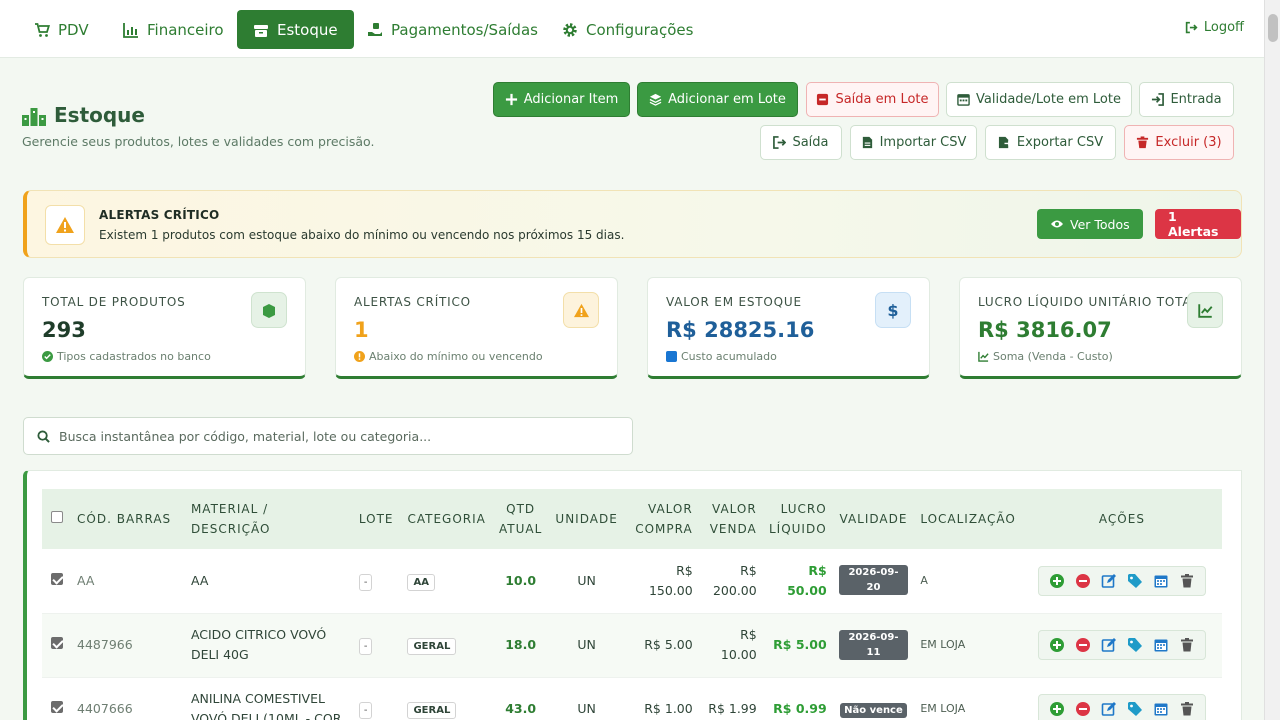 The height and width of the screenshot is (720, 1280). I want to click on header-validity: VALIDADE, so click(874, 519).